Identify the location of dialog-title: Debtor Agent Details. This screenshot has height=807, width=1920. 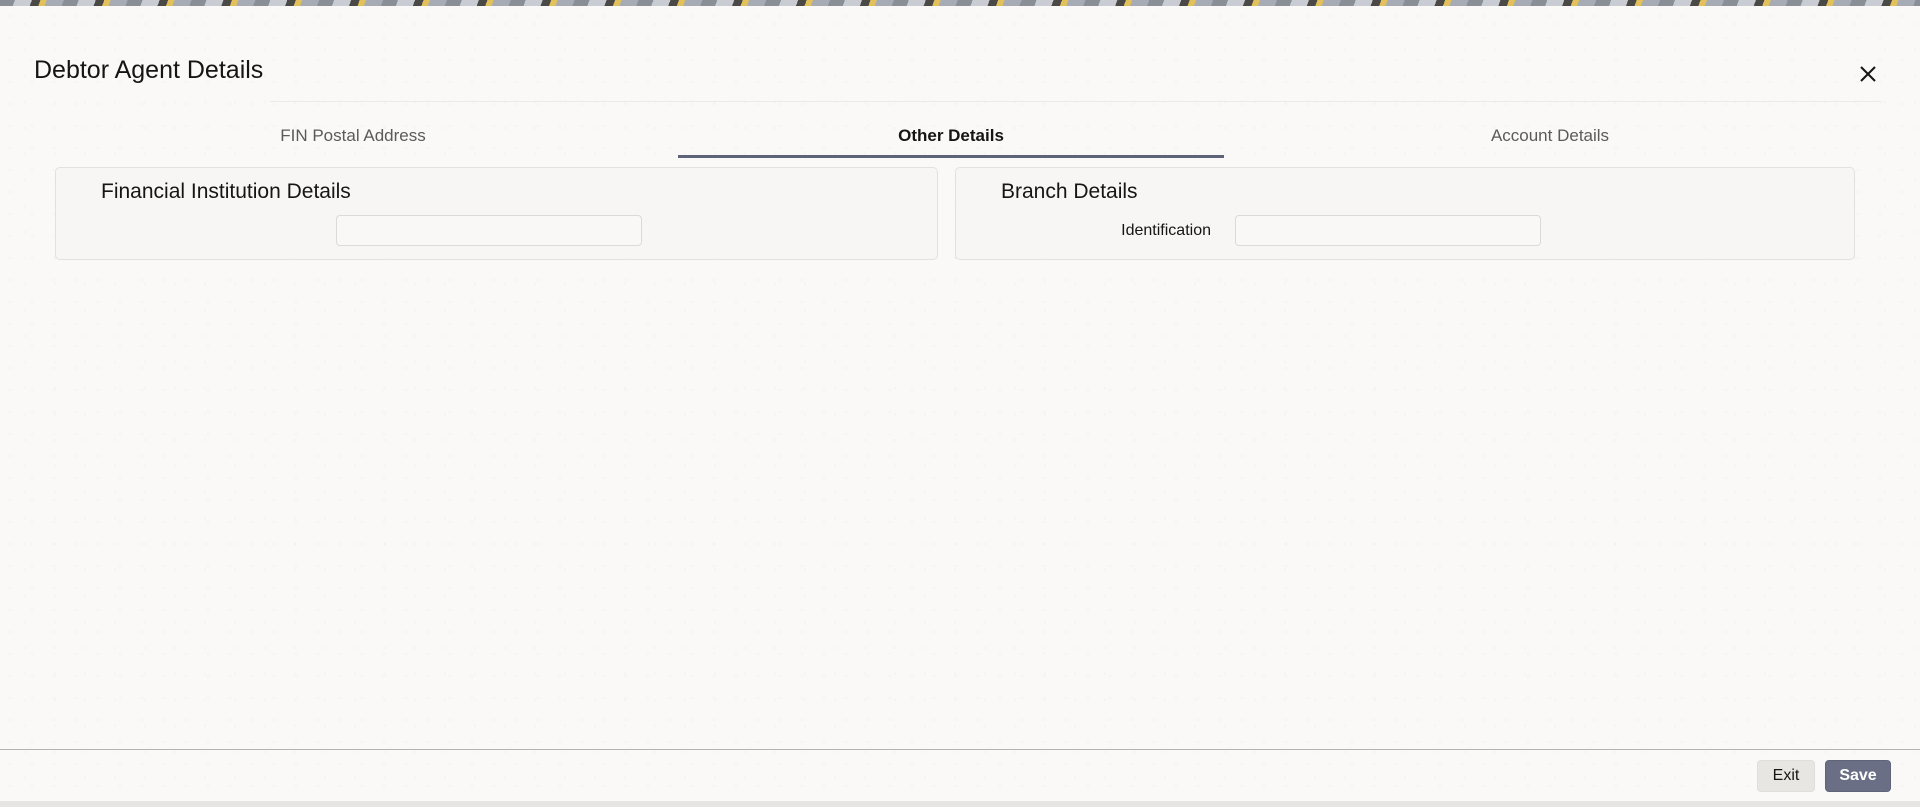
(149, 70).